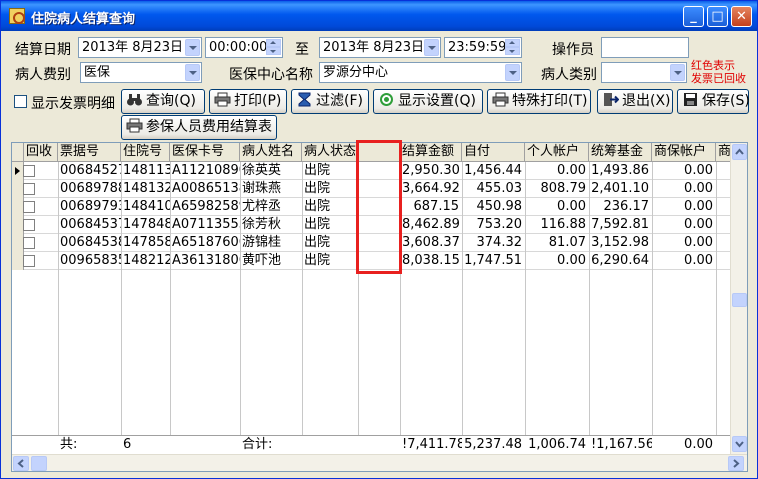  What do you see at coordinates (43, 50) in the screenshot?
I see `settle-date-label: 结算日期` at bounding box center [43, 50].